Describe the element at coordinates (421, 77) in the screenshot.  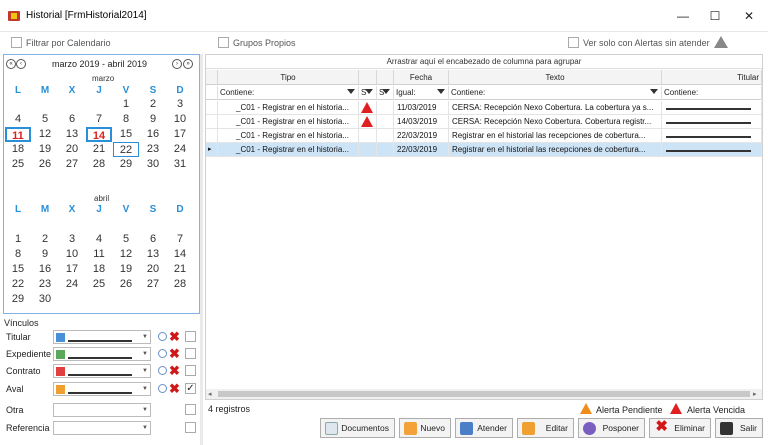
I see `column-header-fecha: Fecha` at that location.